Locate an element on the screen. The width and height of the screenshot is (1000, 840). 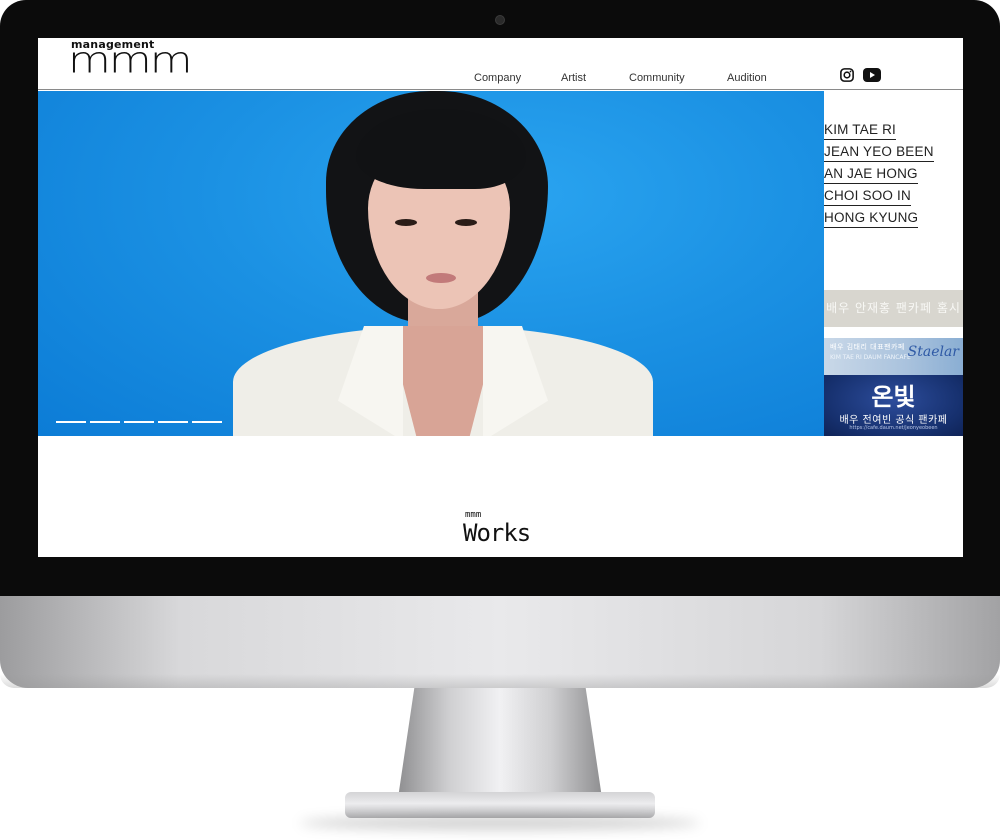
artist-link-jean-yeo-been: JEAN YEO BEEN is located at coordinates (879, 152).